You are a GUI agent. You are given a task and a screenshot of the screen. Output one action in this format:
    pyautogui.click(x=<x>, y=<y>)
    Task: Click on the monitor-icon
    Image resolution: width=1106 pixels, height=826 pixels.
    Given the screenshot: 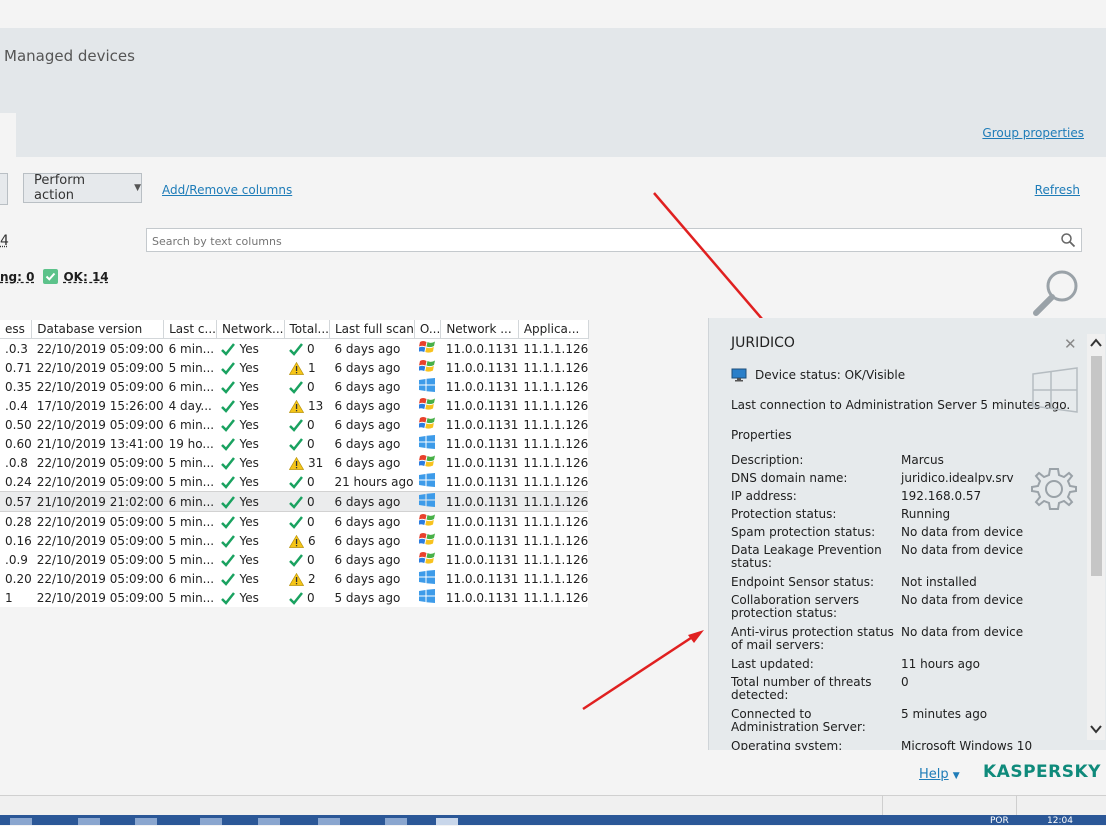 What is the action you would take?
    pyautogui.click(x=739, y=375)
    